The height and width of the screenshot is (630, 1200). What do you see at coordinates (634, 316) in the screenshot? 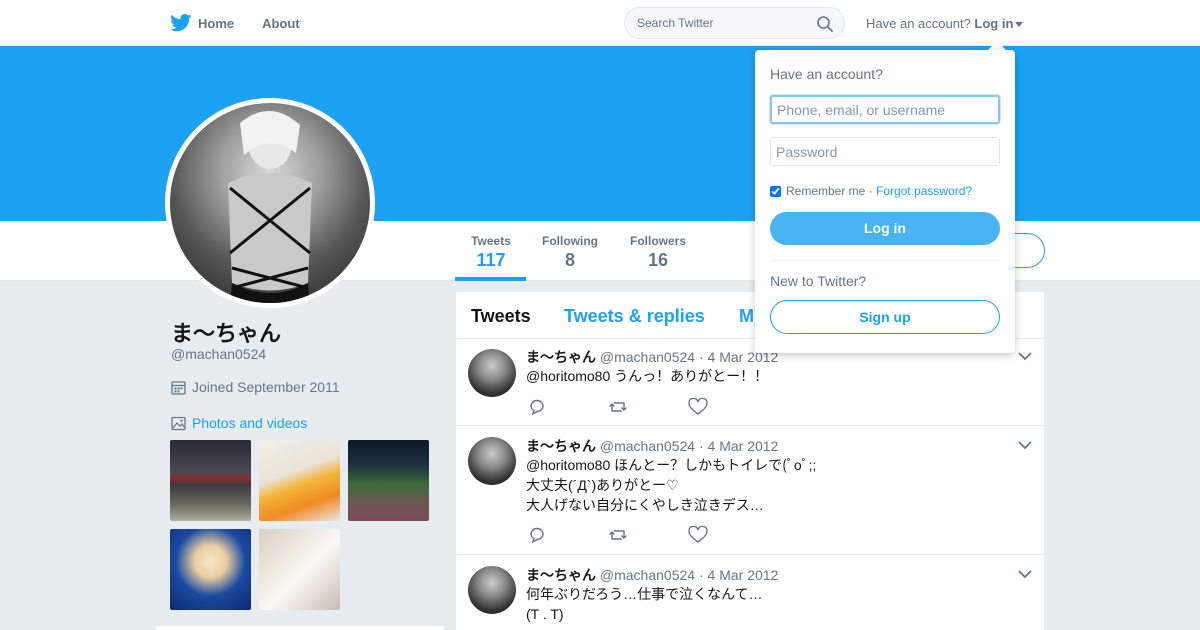
I see `tab-tweets-and-replies: Tweets & replies` at bounding box center [634, 316].